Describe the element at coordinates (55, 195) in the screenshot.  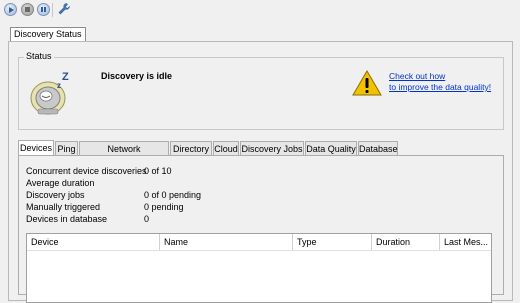
I see `stat-label-discovery-jobs: Discovery jobs` at that location.